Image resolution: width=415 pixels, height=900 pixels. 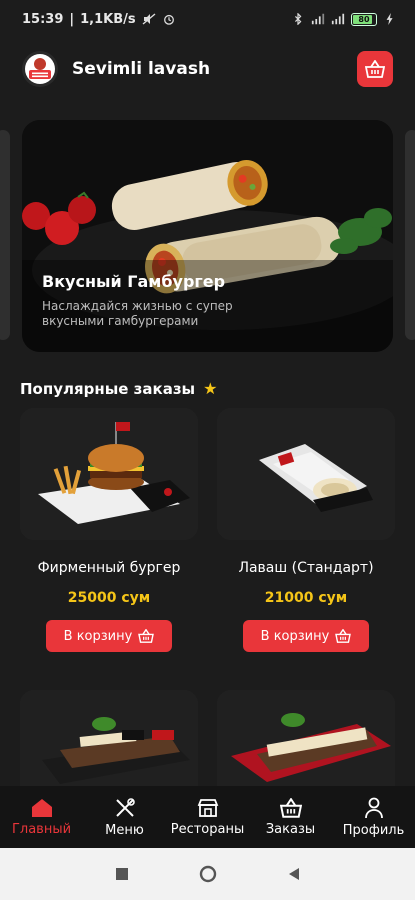 I want to click on store-icon, so click(x=207, y=807).